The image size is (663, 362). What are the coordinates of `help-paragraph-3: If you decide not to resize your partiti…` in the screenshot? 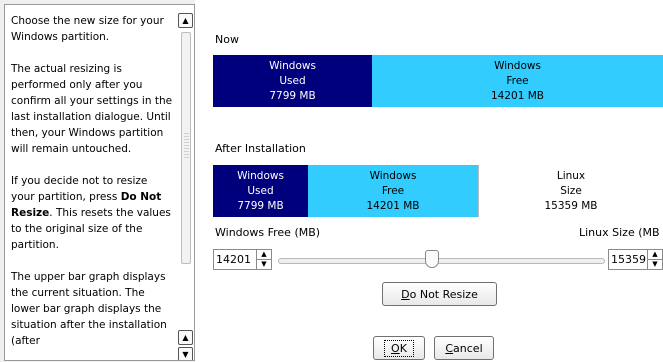 It's located at (92, 213).